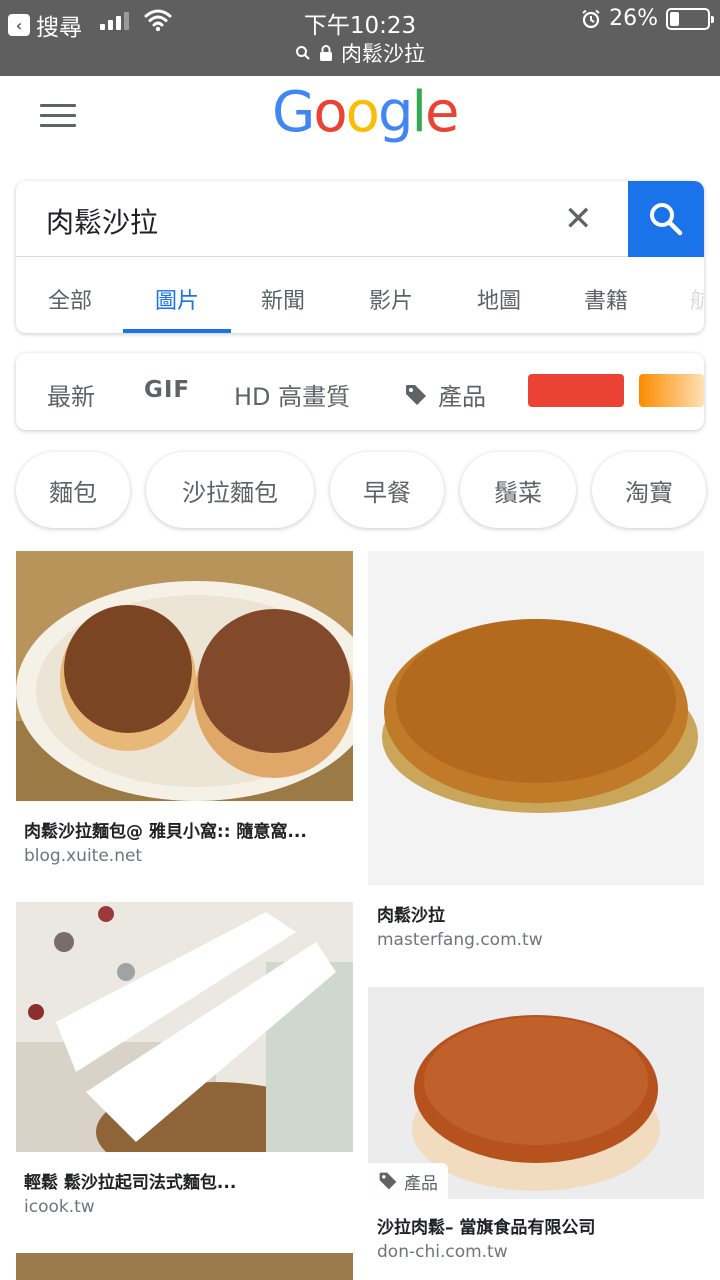 Image resolution: width=720 pixels, height=1280 pixels. I want to click on color-filter-orange, so click(671, 390).